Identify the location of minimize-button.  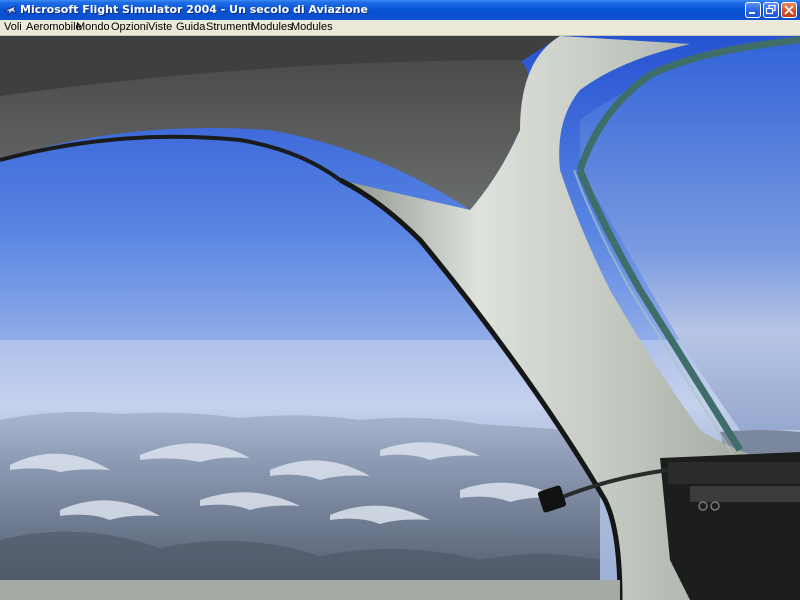
(753, 10).